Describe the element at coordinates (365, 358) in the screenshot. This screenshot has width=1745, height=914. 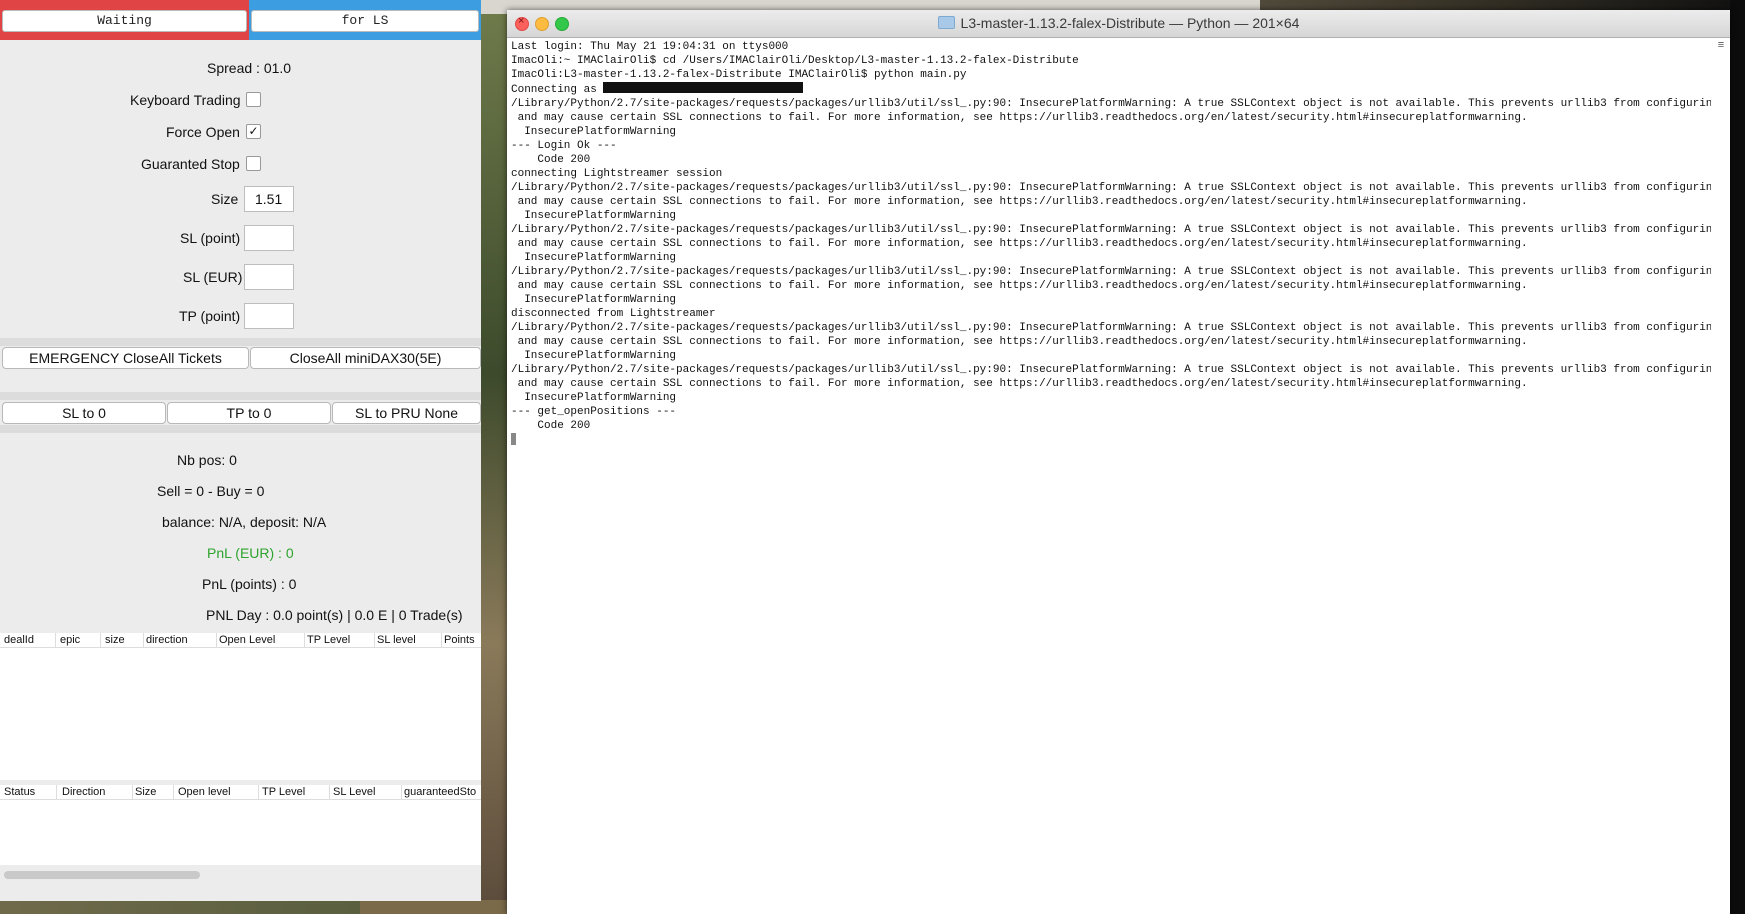
I see `closeall-minidax-button: CloseAll miniDAX30(5E)` at that location.